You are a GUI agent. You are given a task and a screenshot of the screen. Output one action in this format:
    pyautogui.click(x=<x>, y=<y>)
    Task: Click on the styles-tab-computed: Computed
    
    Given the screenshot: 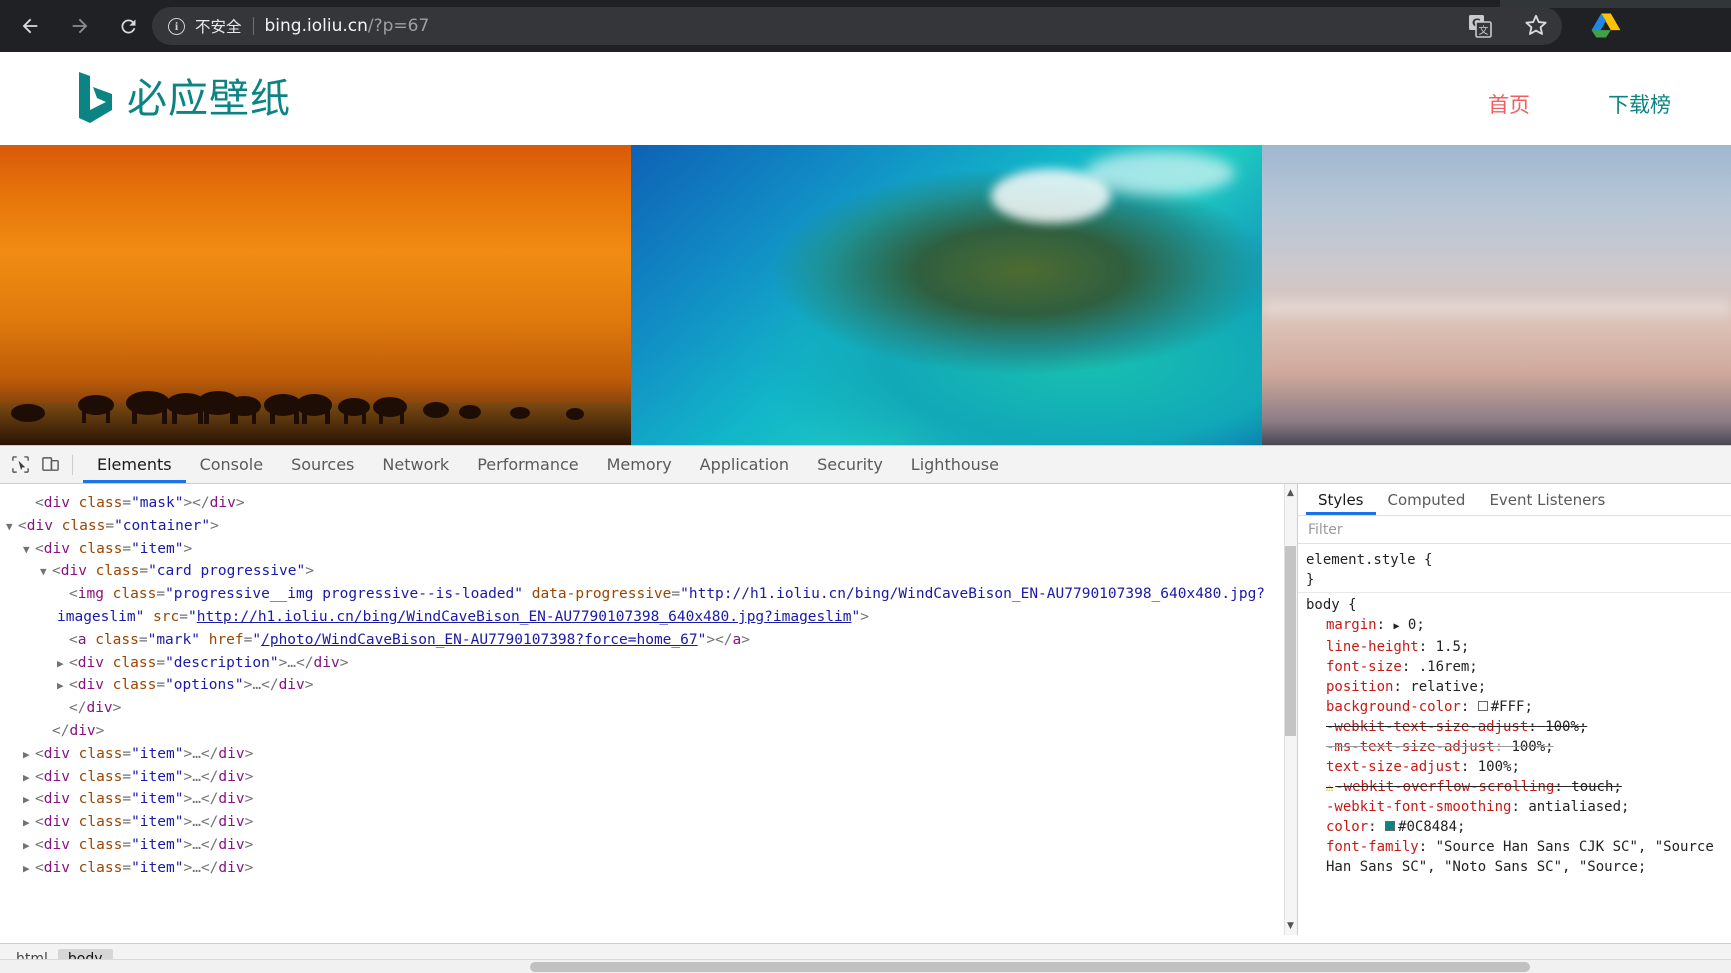 What is the action you would take?
    pyautogui.click(x=1427, y=499)
    